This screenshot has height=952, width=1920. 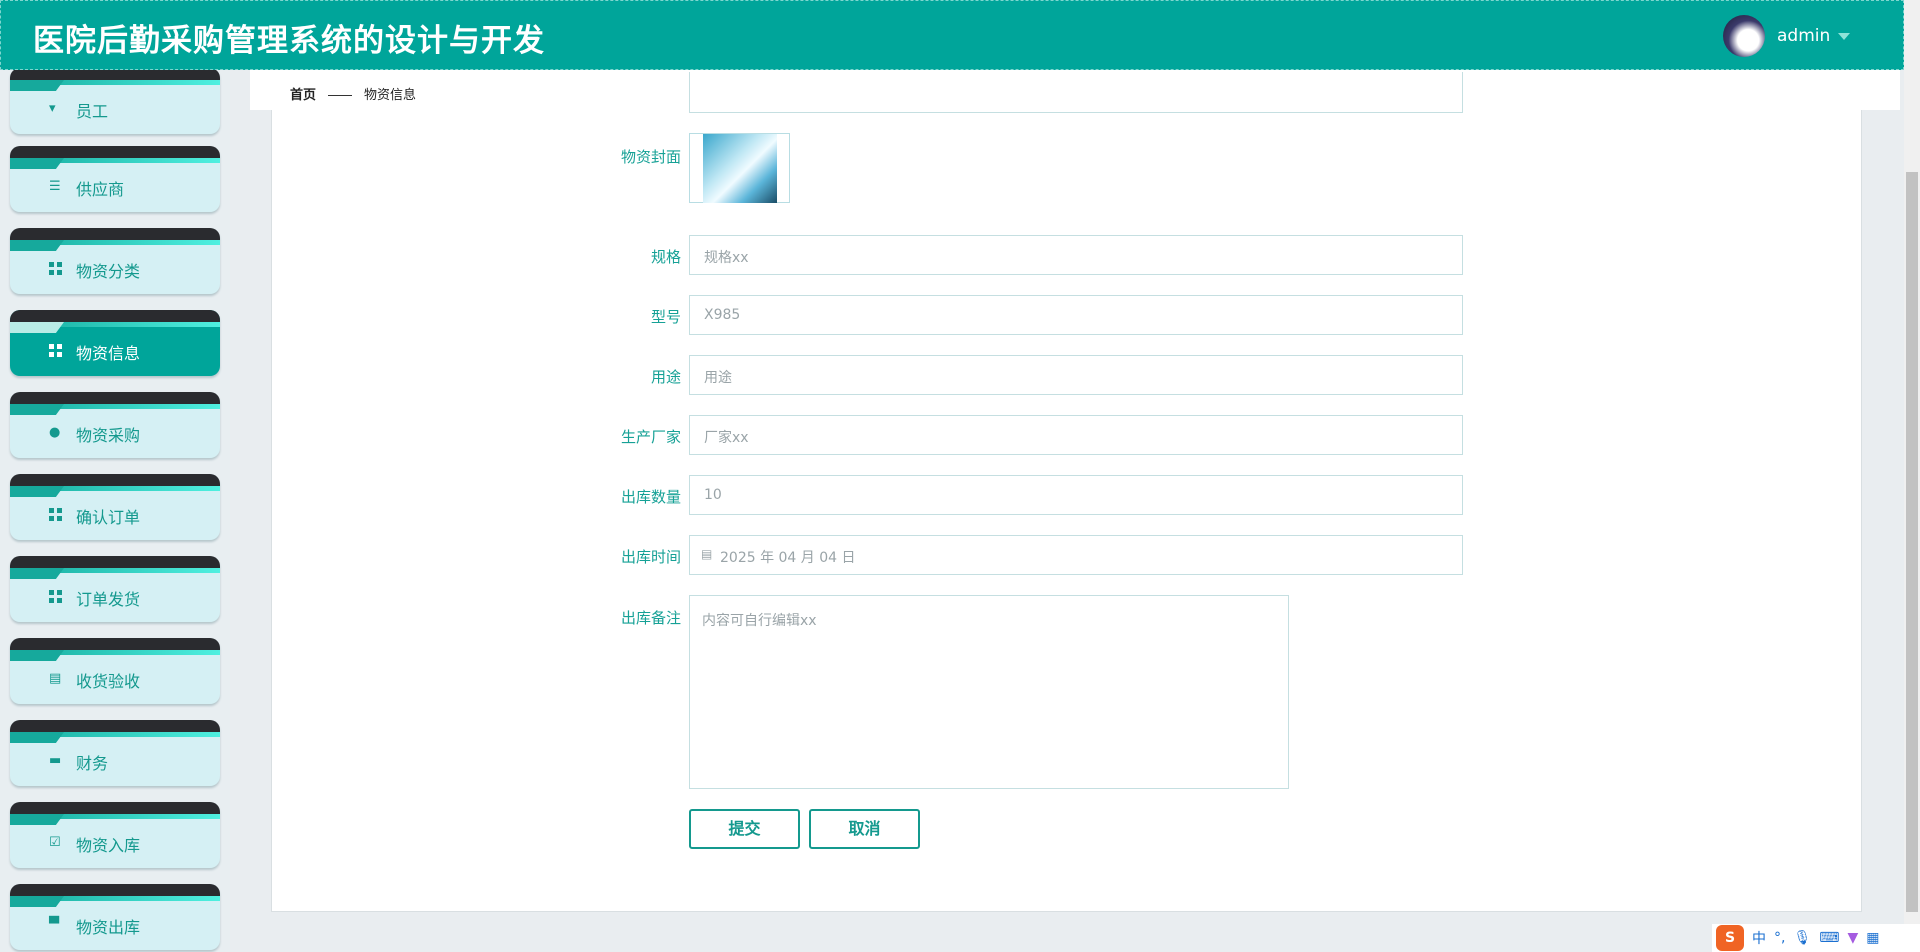 What do you see at coordinates (1076, 435) in the screenshot?
I see `manufacturer-input: 厂家xx` at bounding box center [1076, 435].